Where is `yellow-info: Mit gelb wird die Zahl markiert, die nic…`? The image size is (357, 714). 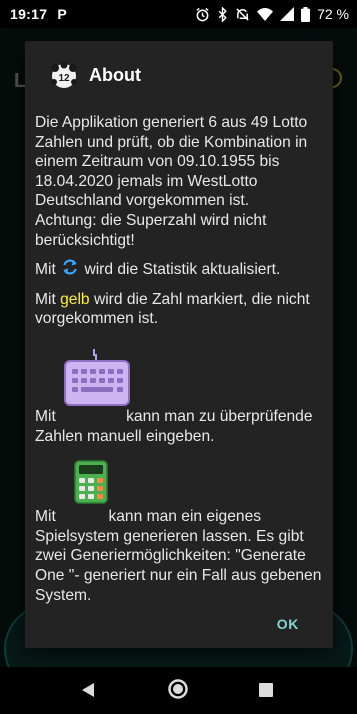
yellow-info: Mit gelb wird die Zahl markiert, die nic… is located at coordinates (180, 309).